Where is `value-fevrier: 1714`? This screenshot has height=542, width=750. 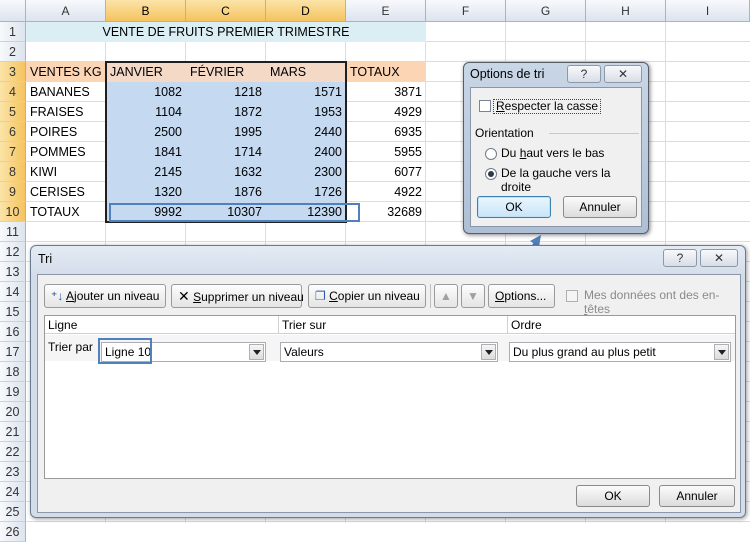
value-fevrier: 1714 is located at coordinates (226, 152).